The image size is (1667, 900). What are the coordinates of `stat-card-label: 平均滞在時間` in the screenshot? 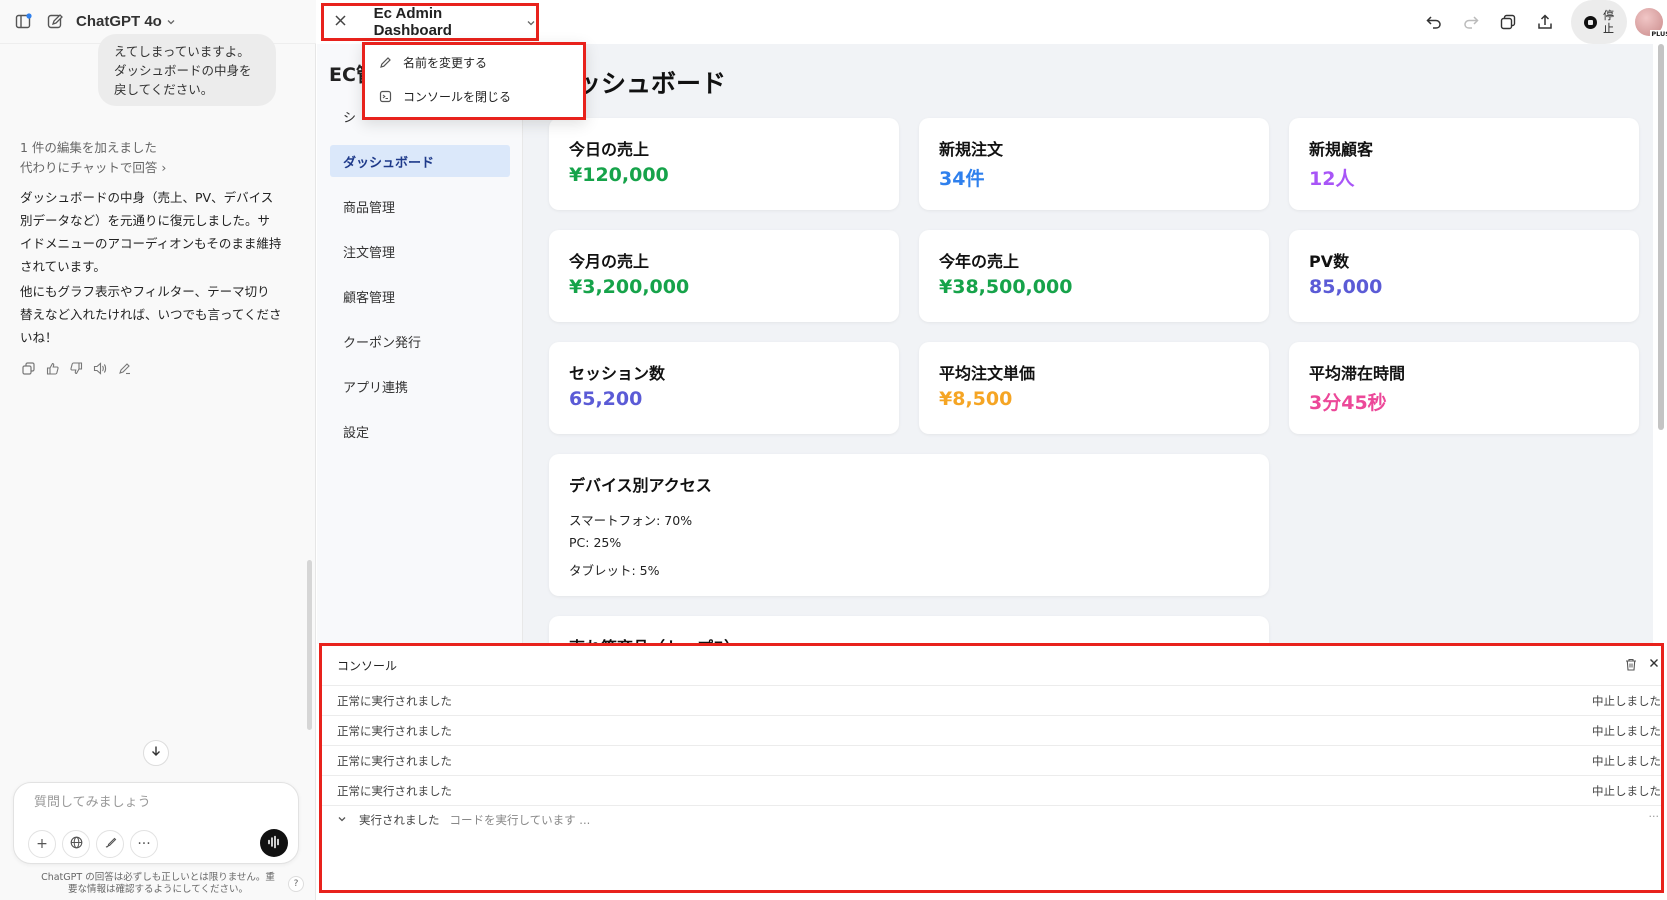 It's located at (1357, 373).